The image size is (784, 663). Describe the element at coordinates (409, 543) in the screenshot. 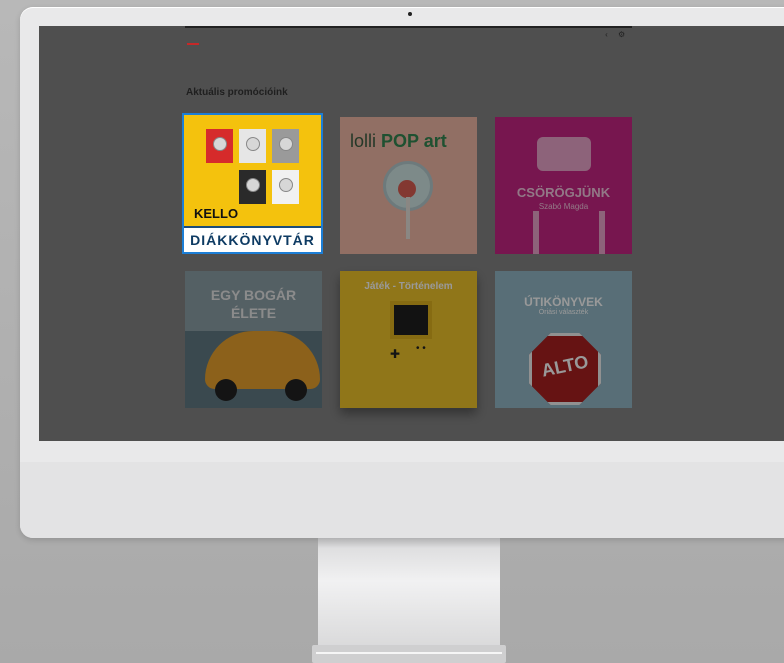

I see `stand-shadow` at that location.